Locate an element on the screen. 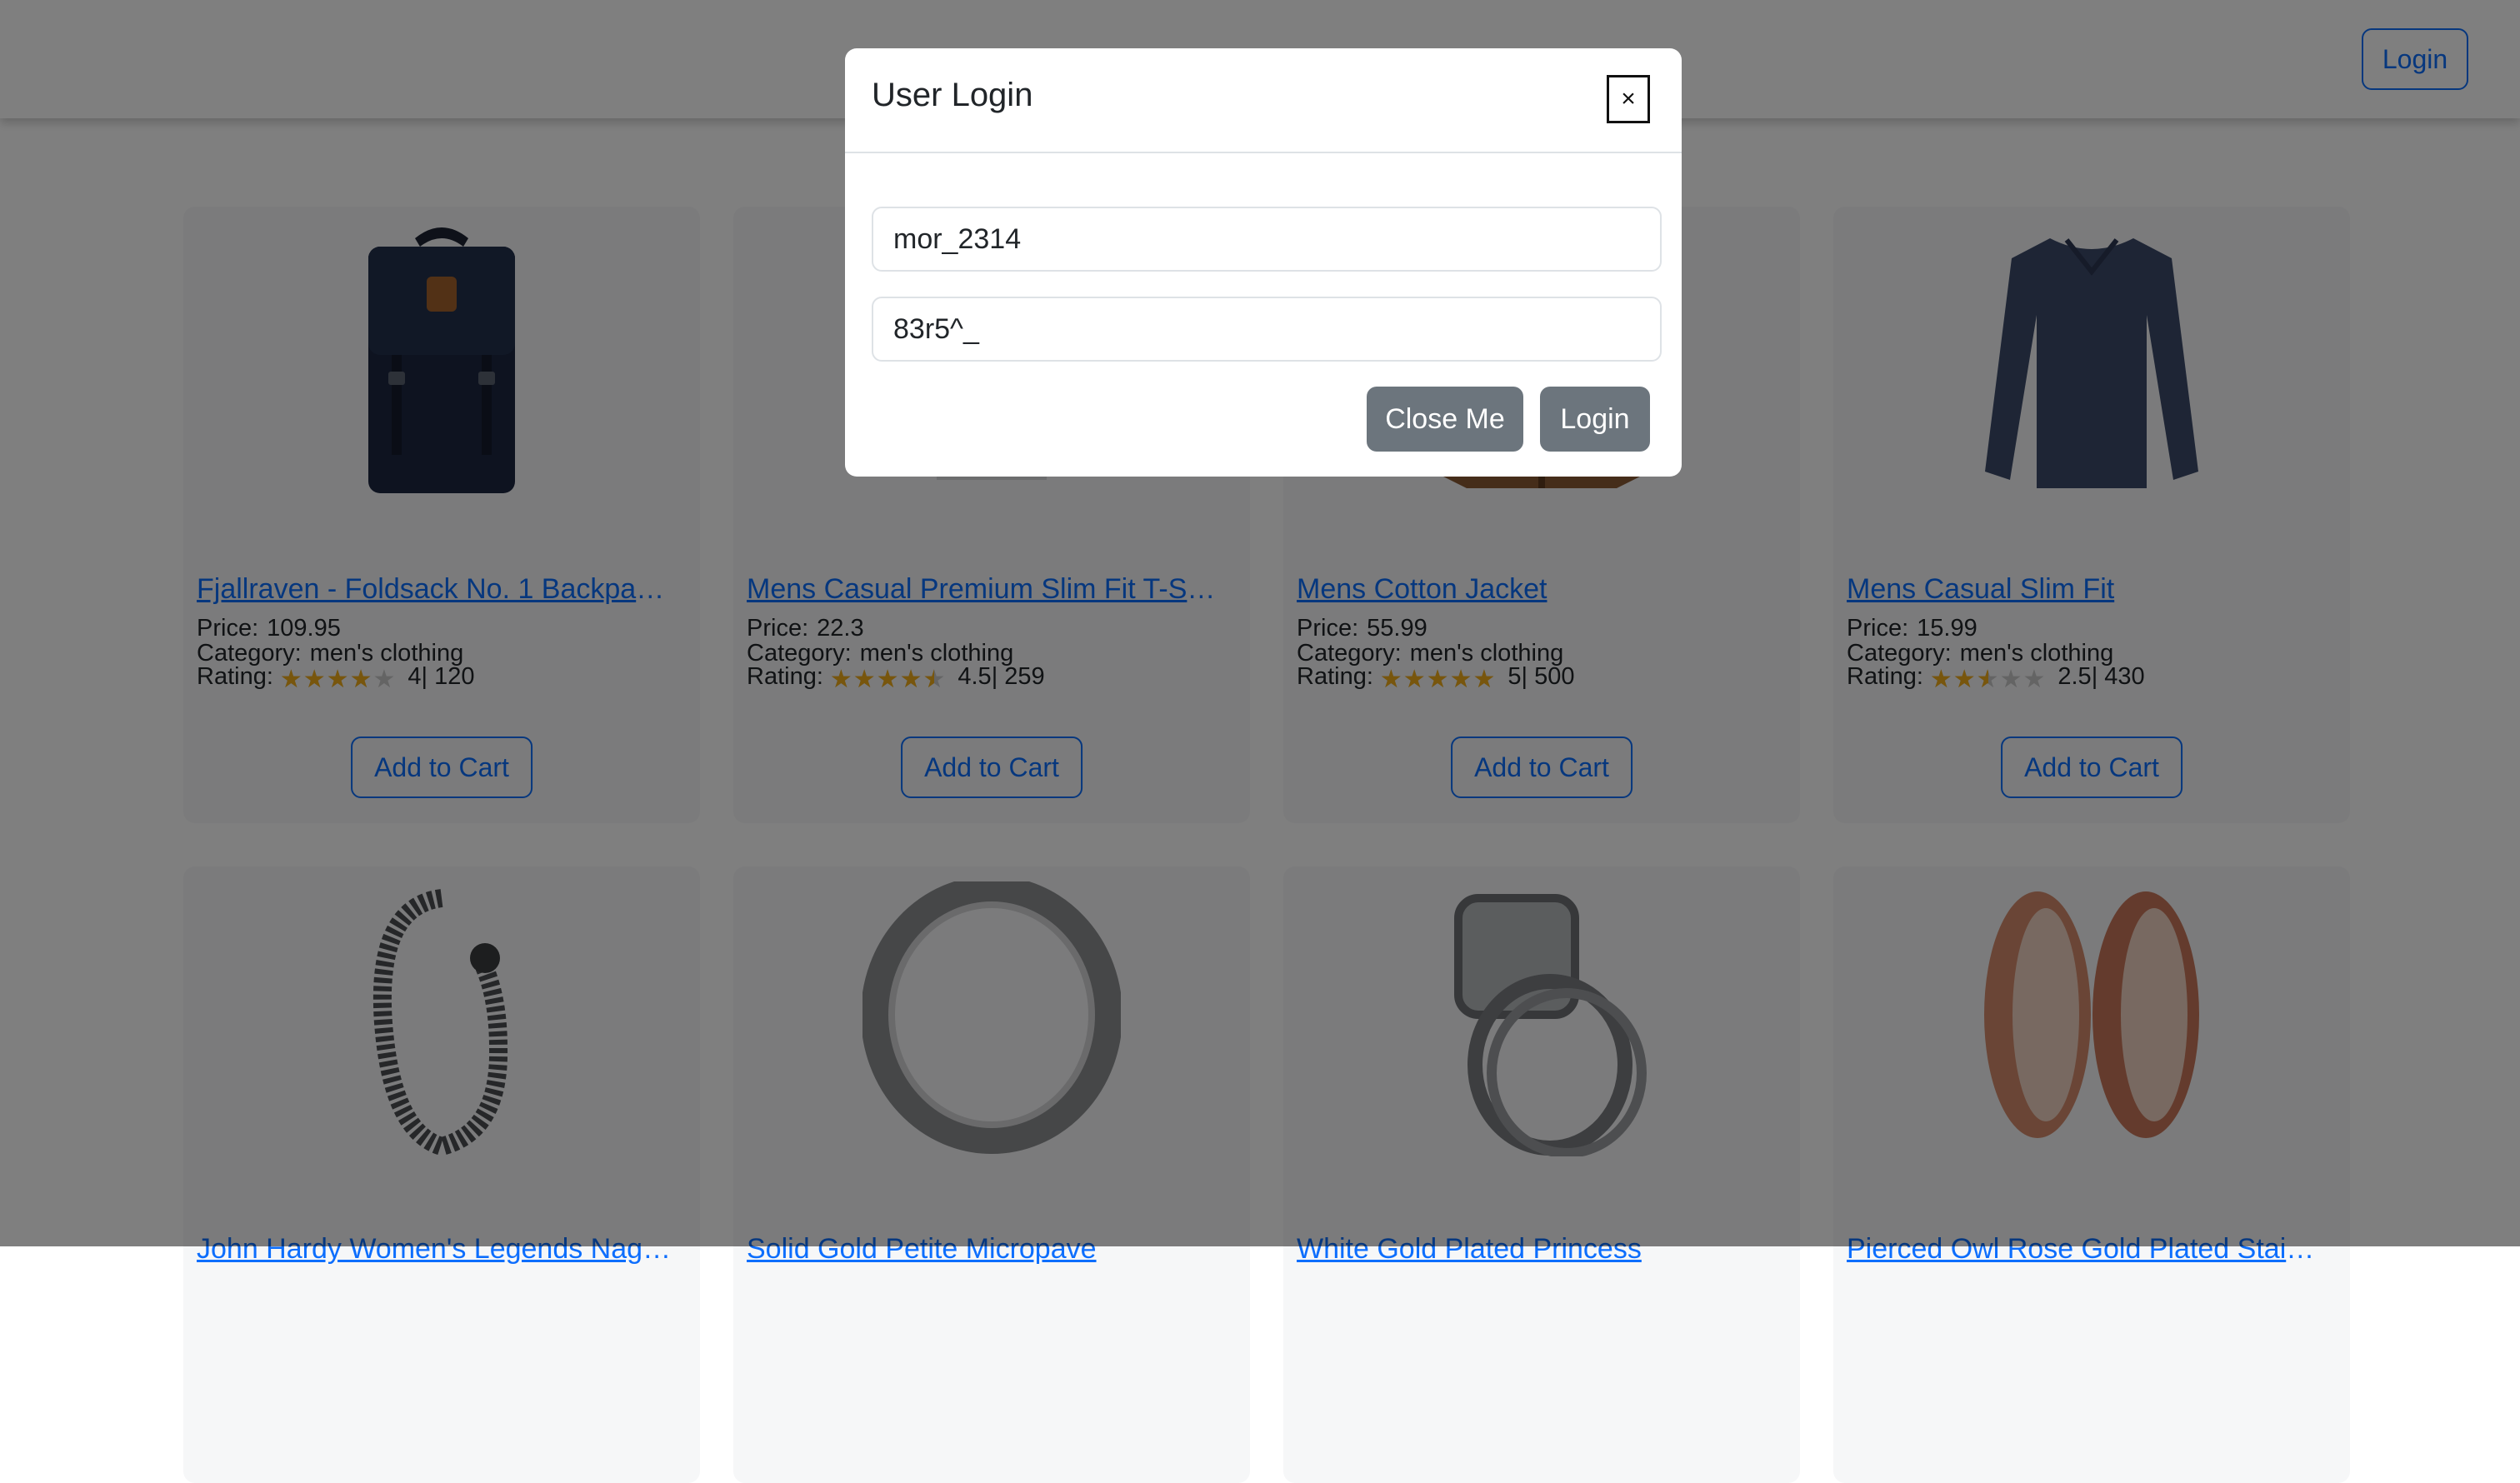 The image size is (2520, 1483). close-icon: × is located at coordinates (1628, 99).